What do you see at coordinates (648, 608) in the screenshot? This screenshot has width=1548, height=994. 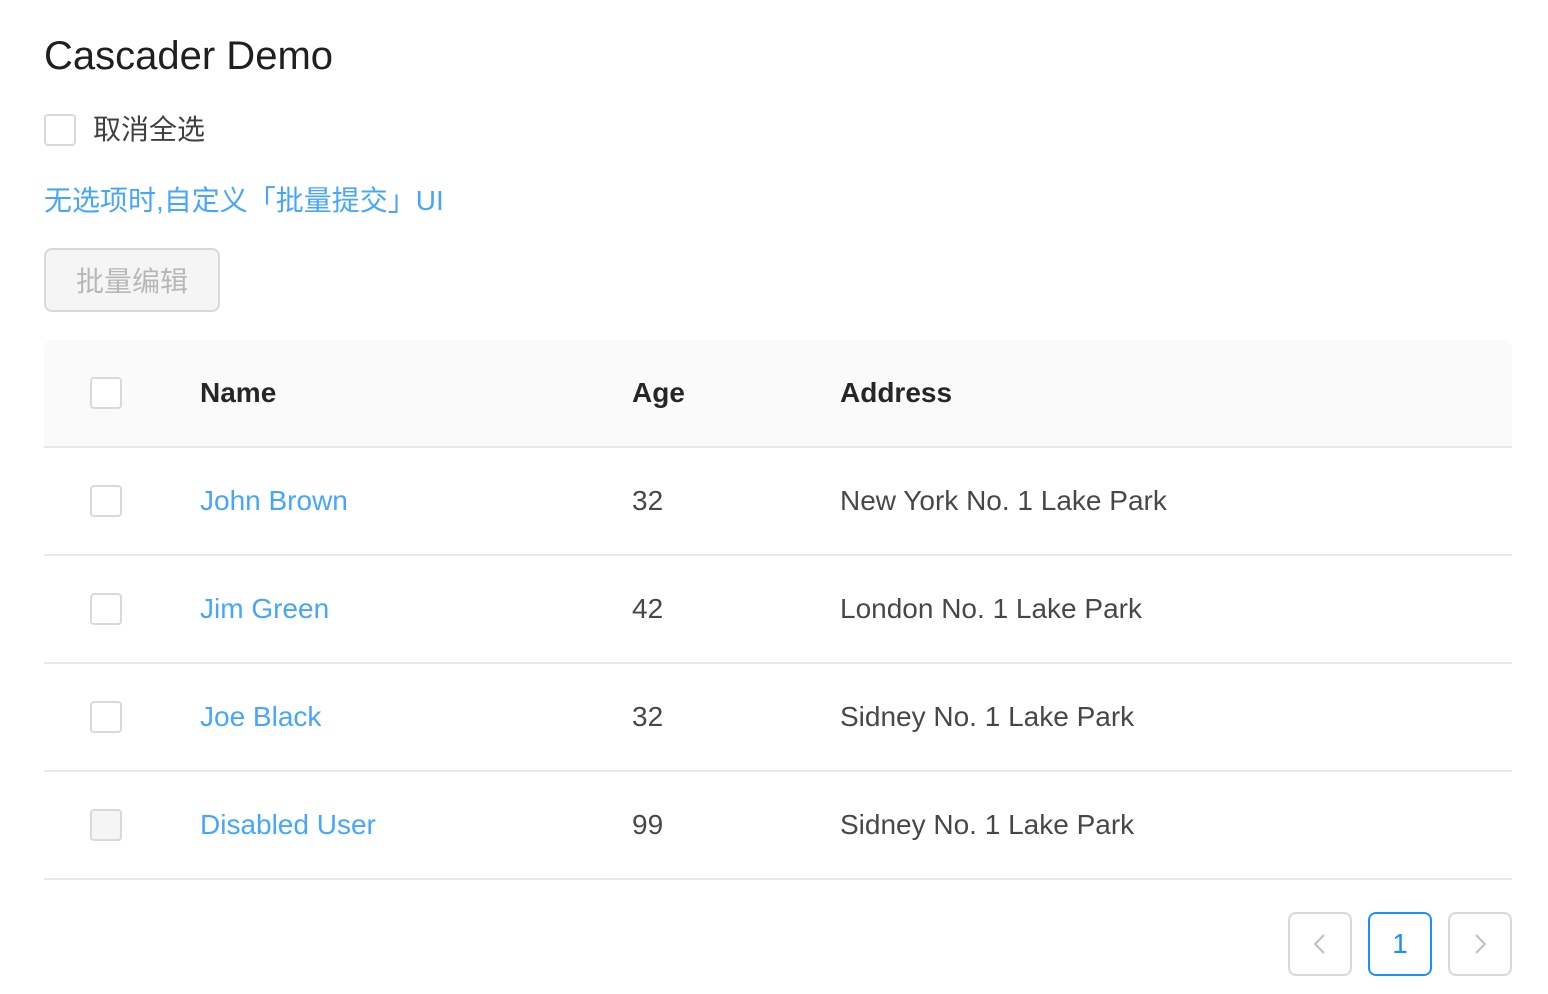 I see `age-cell: 42` at bounding box center [648, 608].